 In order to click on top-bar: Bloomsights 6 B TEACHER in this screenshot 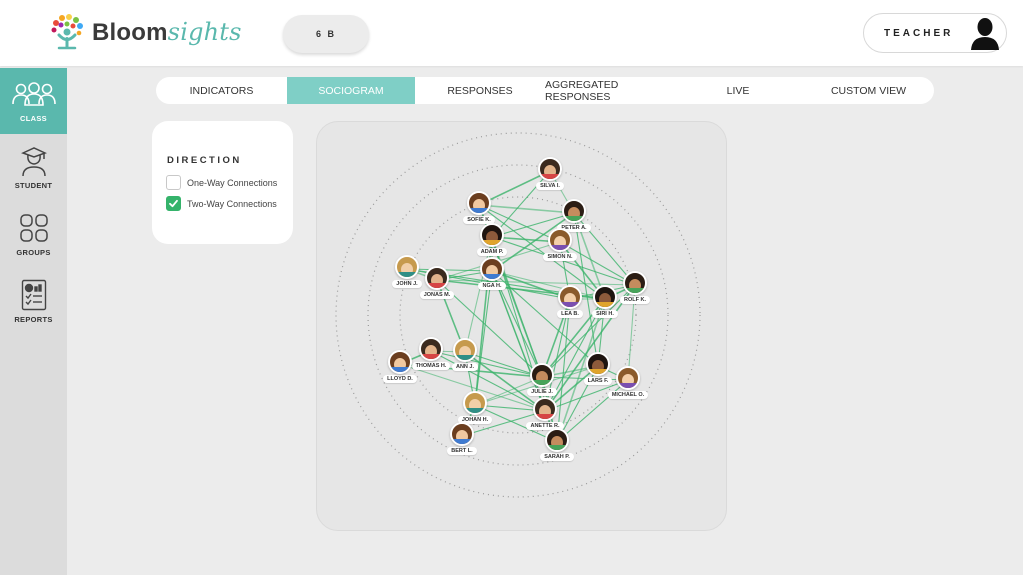, I will do `click(511, 33)`.